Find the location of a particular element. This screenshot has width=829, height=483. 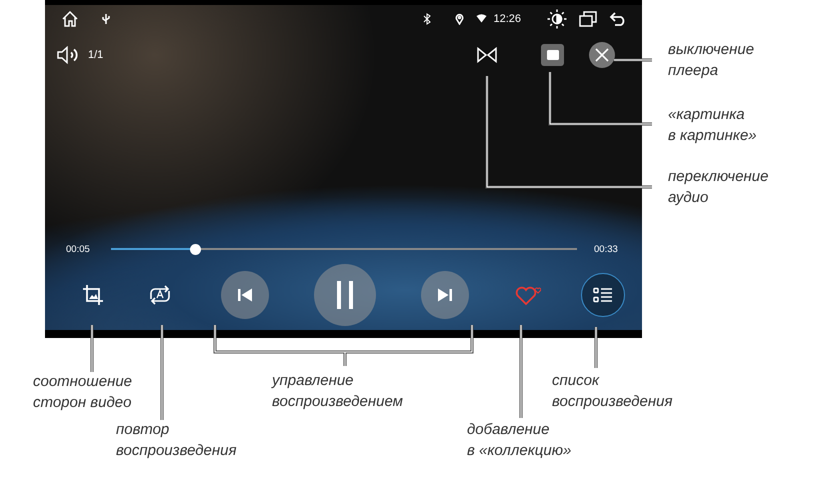

track-counter: 1/1 is located at coordinates (96, 54).